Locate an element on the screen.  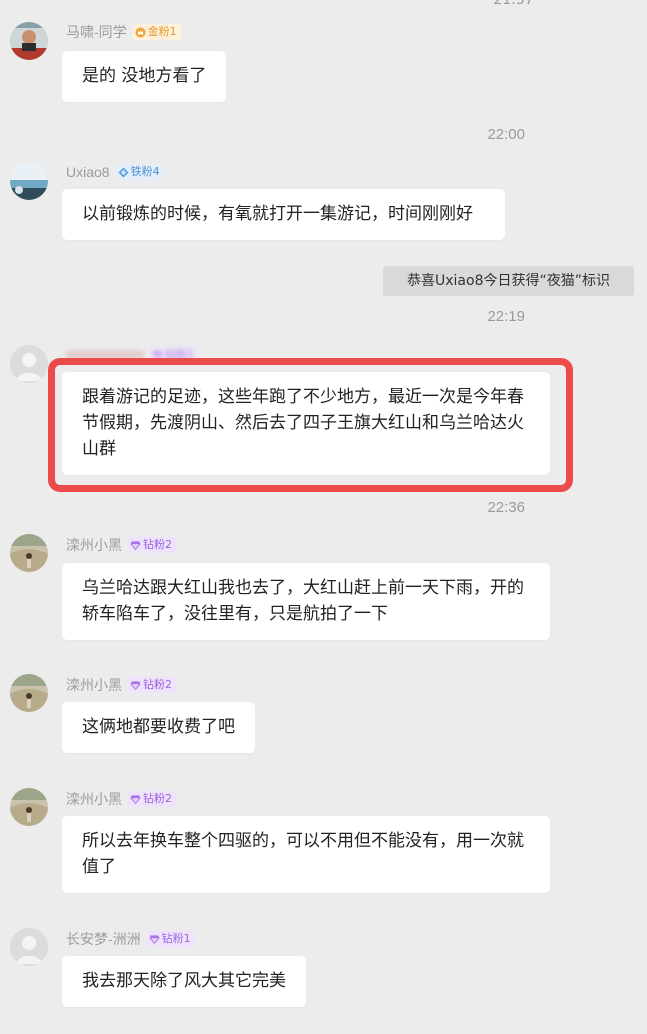
message-bubble-6: 所以去年换车整个四驱的，可以不用但不能没有，用一次就值了 is located at coordinates (306, 854).